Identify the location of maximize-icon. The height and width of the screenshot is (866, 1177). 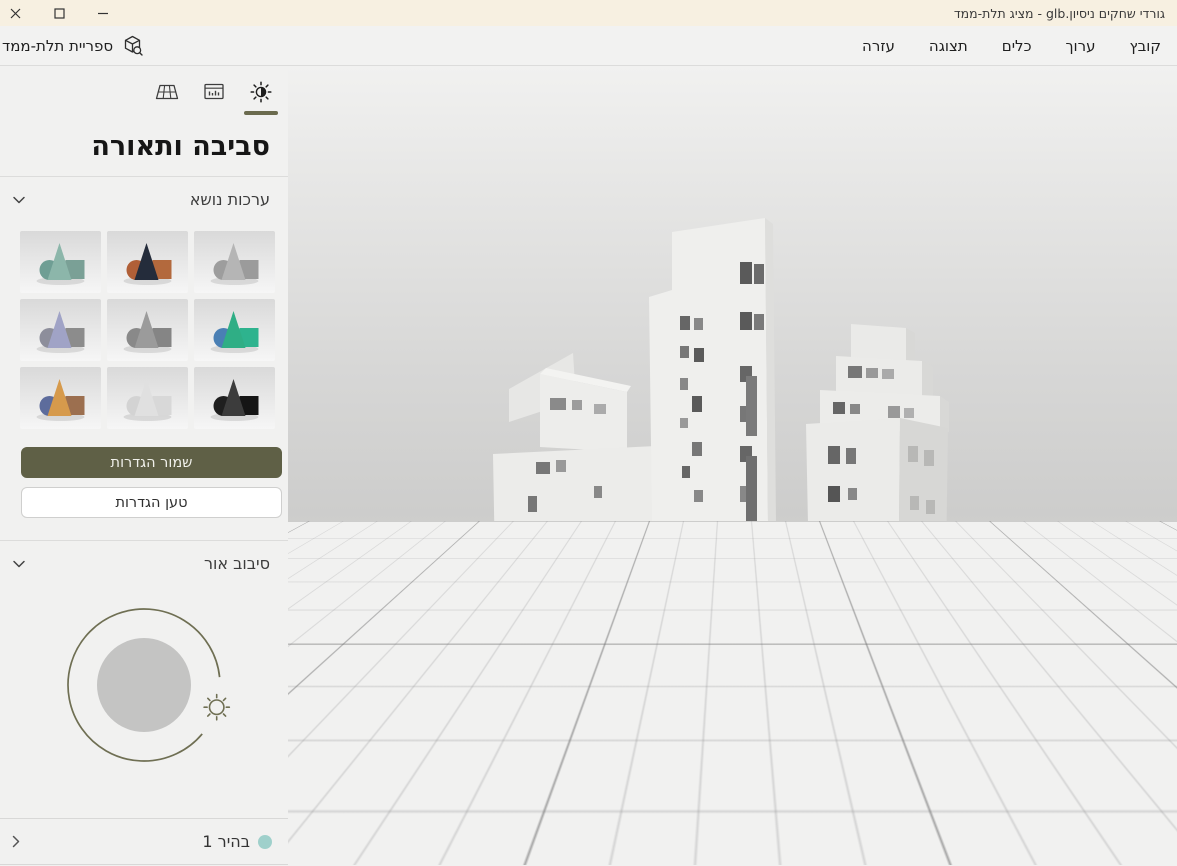
(59, 13).